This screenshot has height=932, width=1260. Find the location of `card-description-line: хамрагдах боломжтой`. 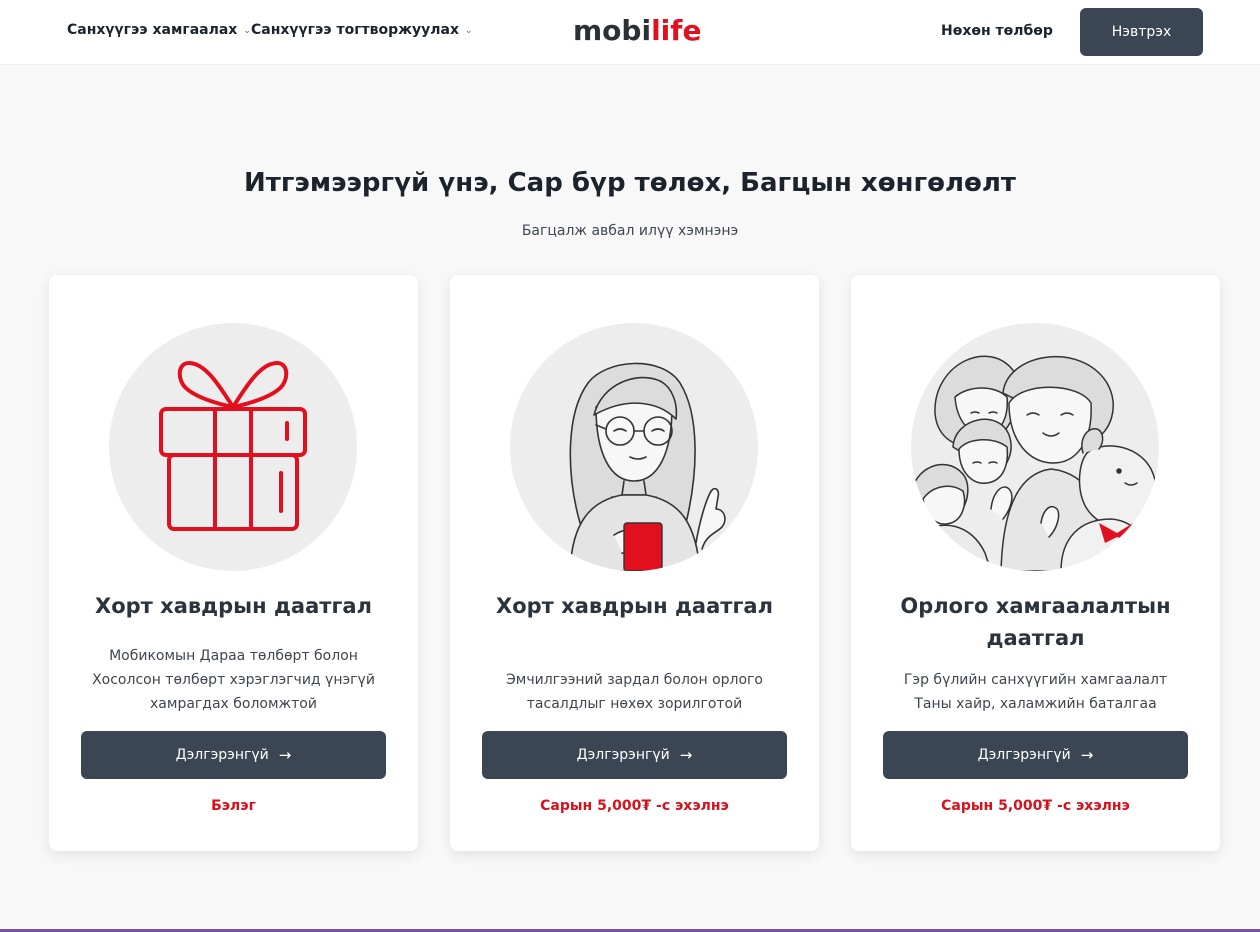

card-description-line: хамрагдах боломжтой is located at coordinates (233, 704).